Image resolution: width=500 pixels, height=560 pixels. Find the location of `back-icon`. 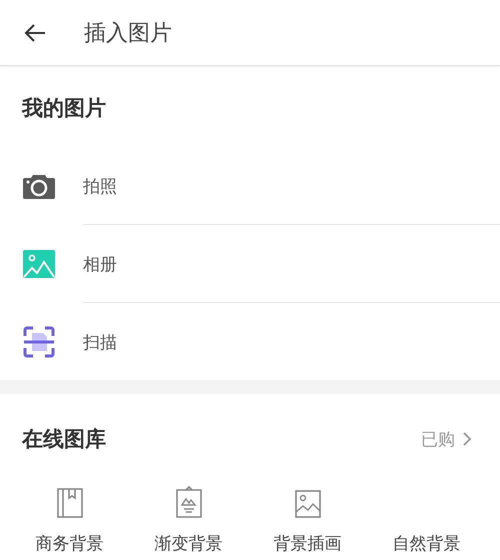

back-icon is located at coordinates (35, 33).